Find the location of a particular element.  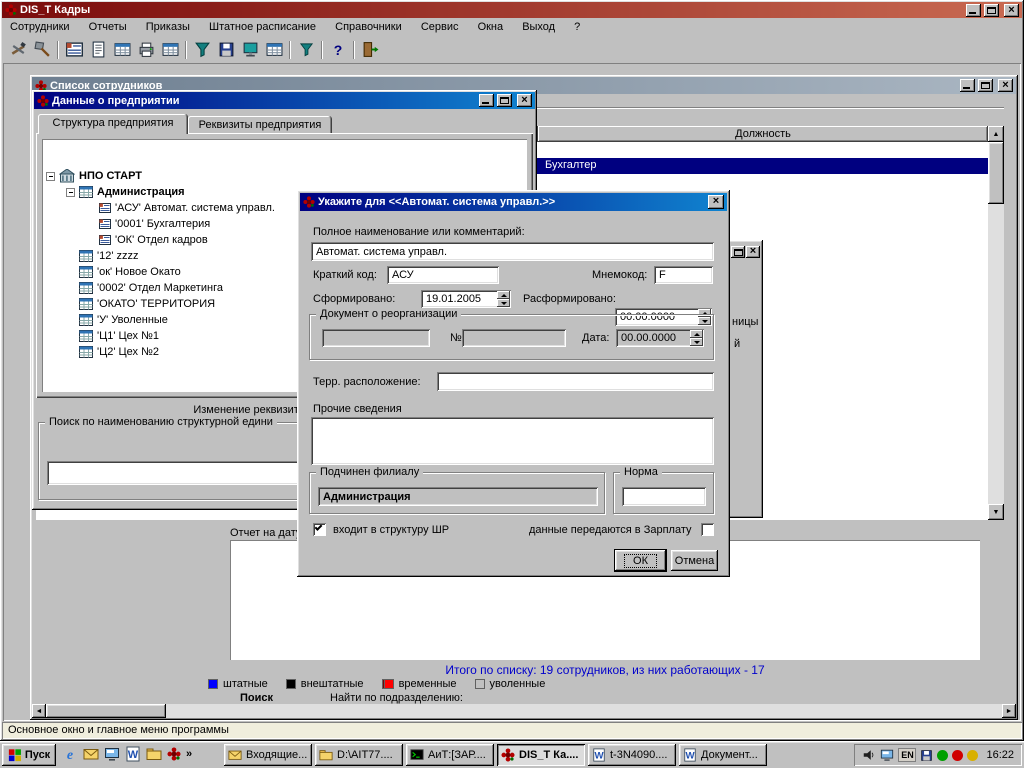

scroll-up-button: ▲ is located at coordinates (996, 134).